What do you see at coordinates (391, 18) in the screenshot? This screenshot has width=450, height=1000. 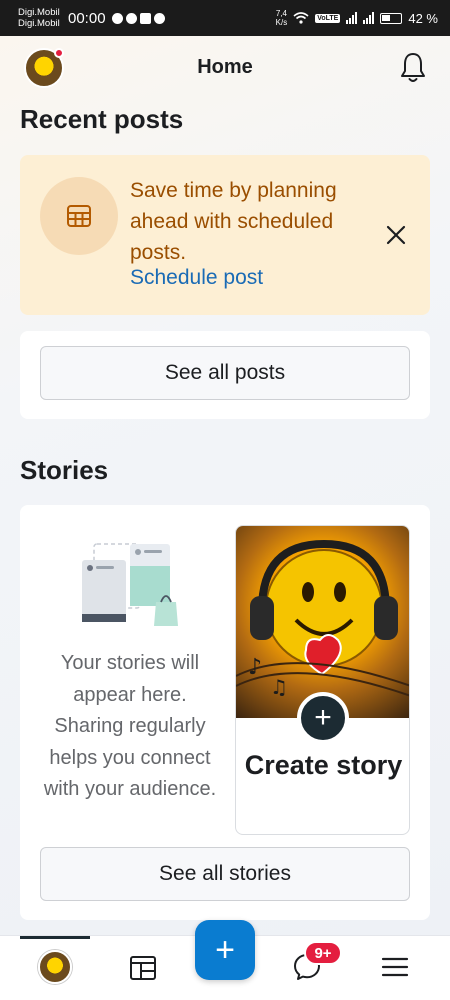 I see `battery-icon` at bounding box center [391, 18].